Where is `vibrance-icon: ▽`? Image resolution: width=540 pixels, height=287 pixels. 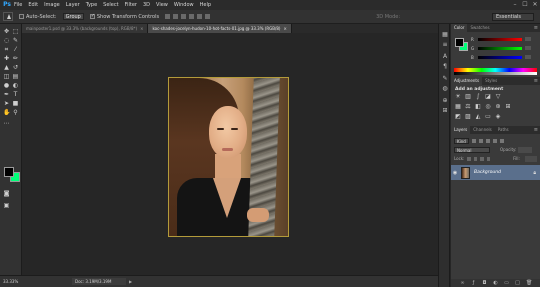 vibrance-icon: ▽ is located at coordinates (498, 97).